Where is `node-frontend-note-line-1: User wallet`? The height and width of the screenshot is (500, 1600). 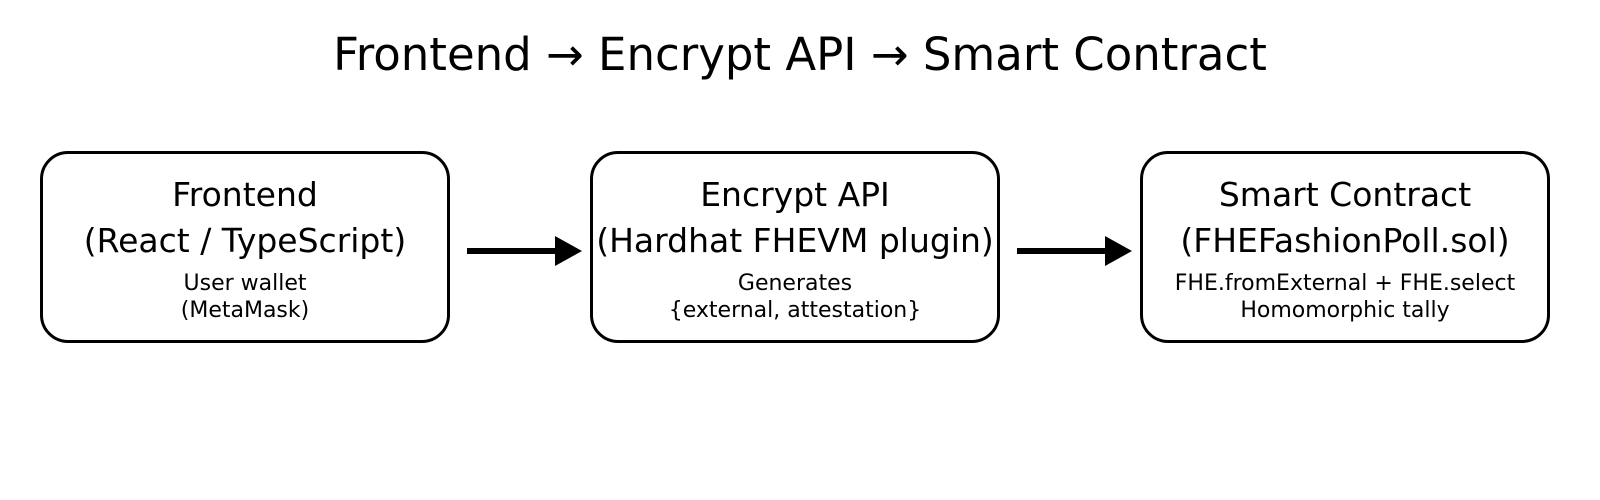
node-frontend-note-line-1: User wallet is located at coordinates (245, 283).